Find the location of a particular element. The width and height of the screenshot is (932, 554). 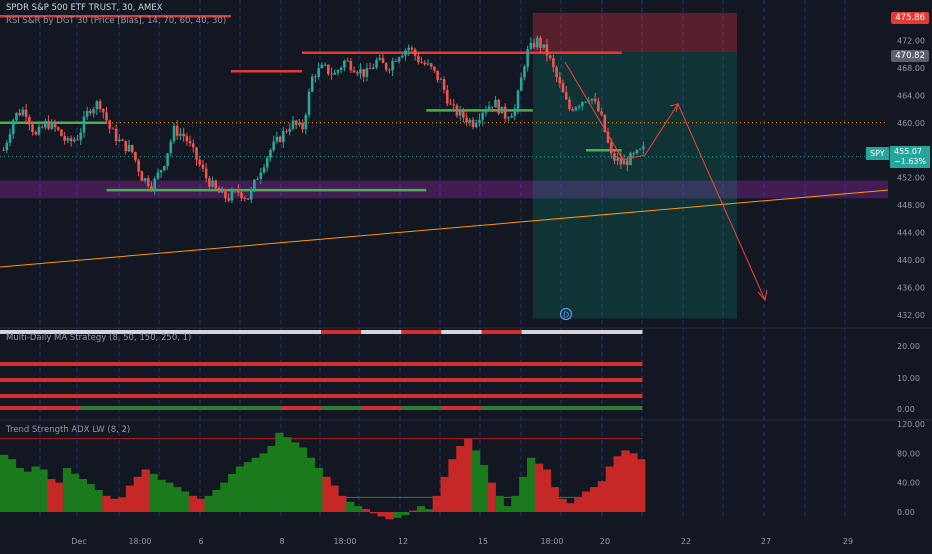

adx-pane-title: Trend Strength ADX LW (8, 2) is located at coordinates (68, 430).